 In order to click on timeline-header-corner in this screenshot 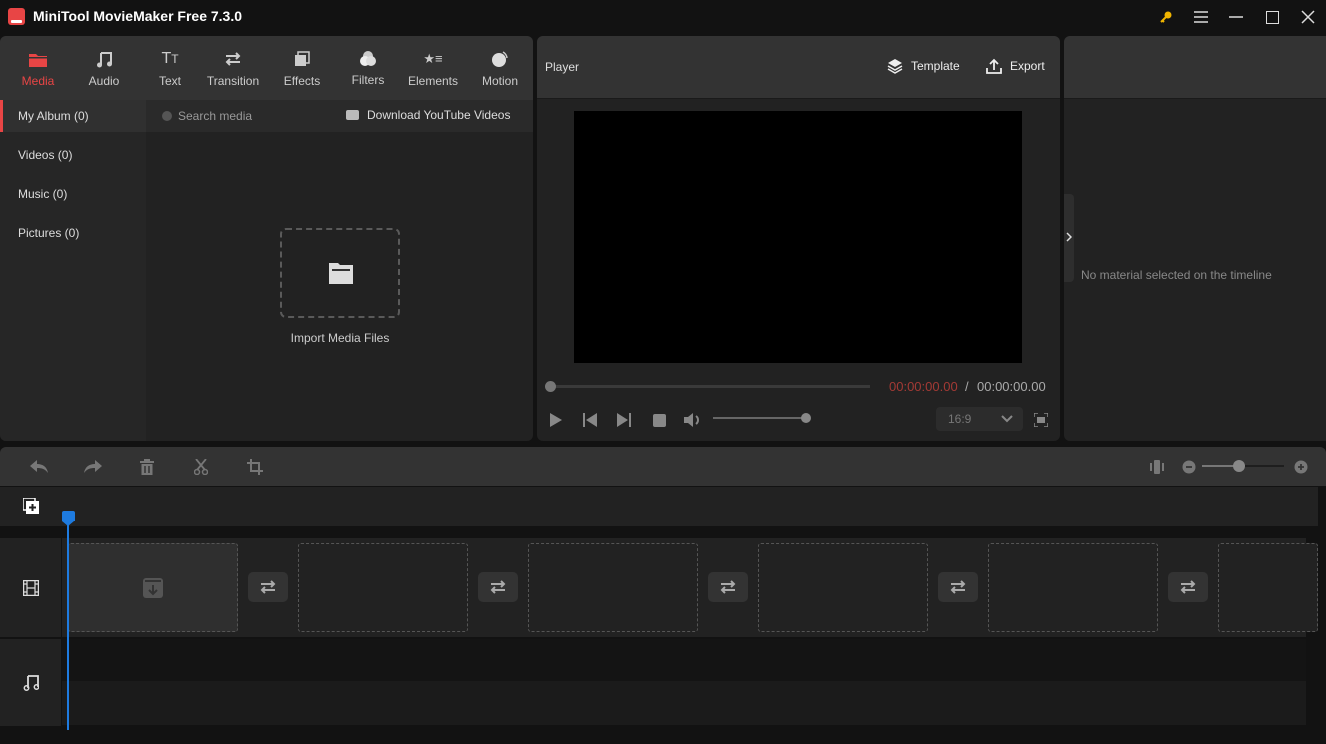, I will do `click(31, 506)`.